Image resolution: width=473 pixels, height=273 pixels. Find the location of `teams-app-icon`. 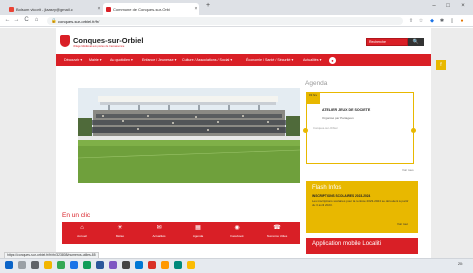

teams-app-icon is located at coordinates (113, 265).